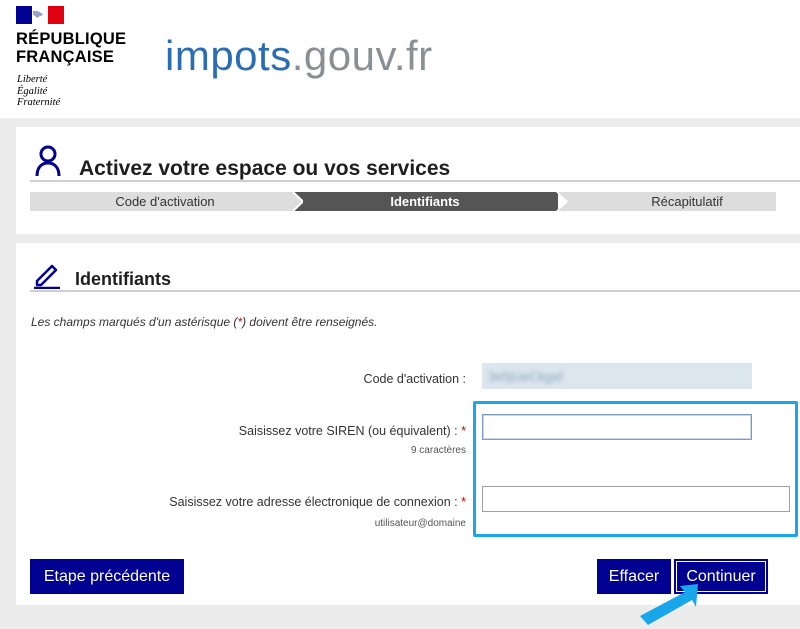 Image resolution: width=800 pixels, height=629 pixels. Describe the element at coordinates (123, 279) in the screenshot. I see `section-title: Identifiants` at that location.